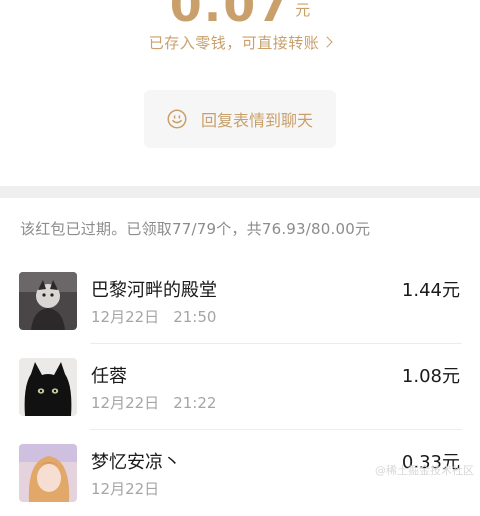 This screenshot has height=516, width=480. What do you see at coordinates (430, 376) in the screenshot?
I see `claim-amount: 1.08元` at bounding box center [430, 376].